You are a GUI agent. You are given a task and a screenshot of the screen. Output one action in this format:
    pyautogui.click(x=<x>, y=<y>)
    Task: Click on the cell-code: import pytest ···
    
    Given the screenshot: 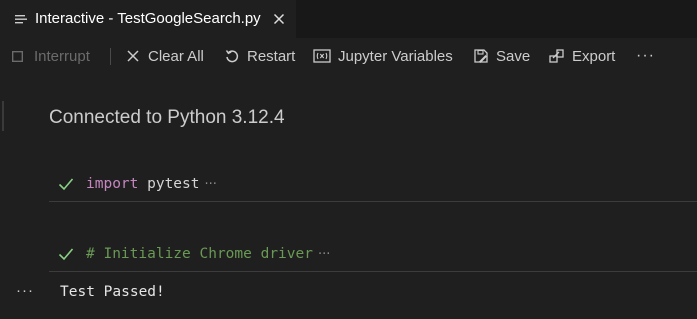 What is the action you would take?
    pyautogui.click(x=151, y=184)
    